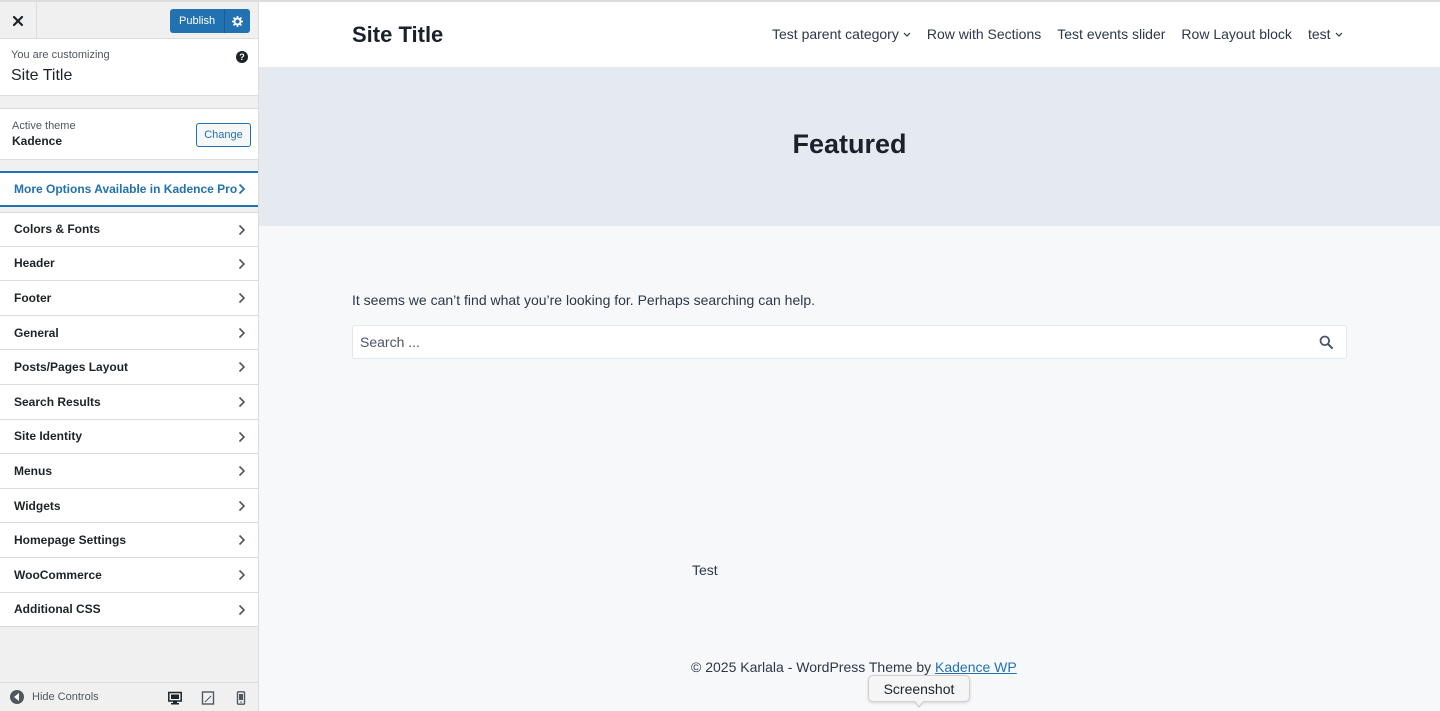  Describe the element at coordinates (36, 332) in the screenshot. I see `panel-item-label: General` at that location.